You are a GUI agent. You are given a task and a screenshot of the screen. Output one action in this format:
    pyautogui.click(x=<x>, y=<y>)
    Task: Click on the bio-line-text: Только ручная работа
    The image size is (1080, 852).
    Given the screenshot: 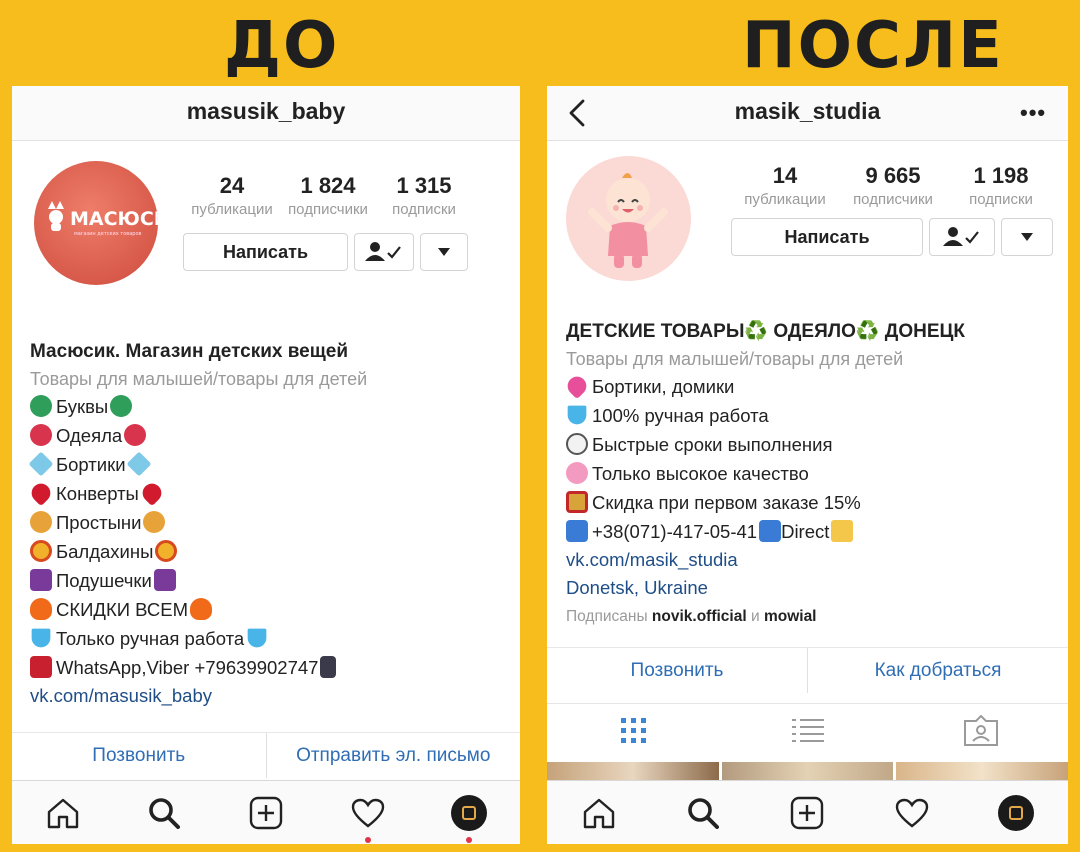 What is the action you would take?
    pyautogui.click(x=150, y=638)
    